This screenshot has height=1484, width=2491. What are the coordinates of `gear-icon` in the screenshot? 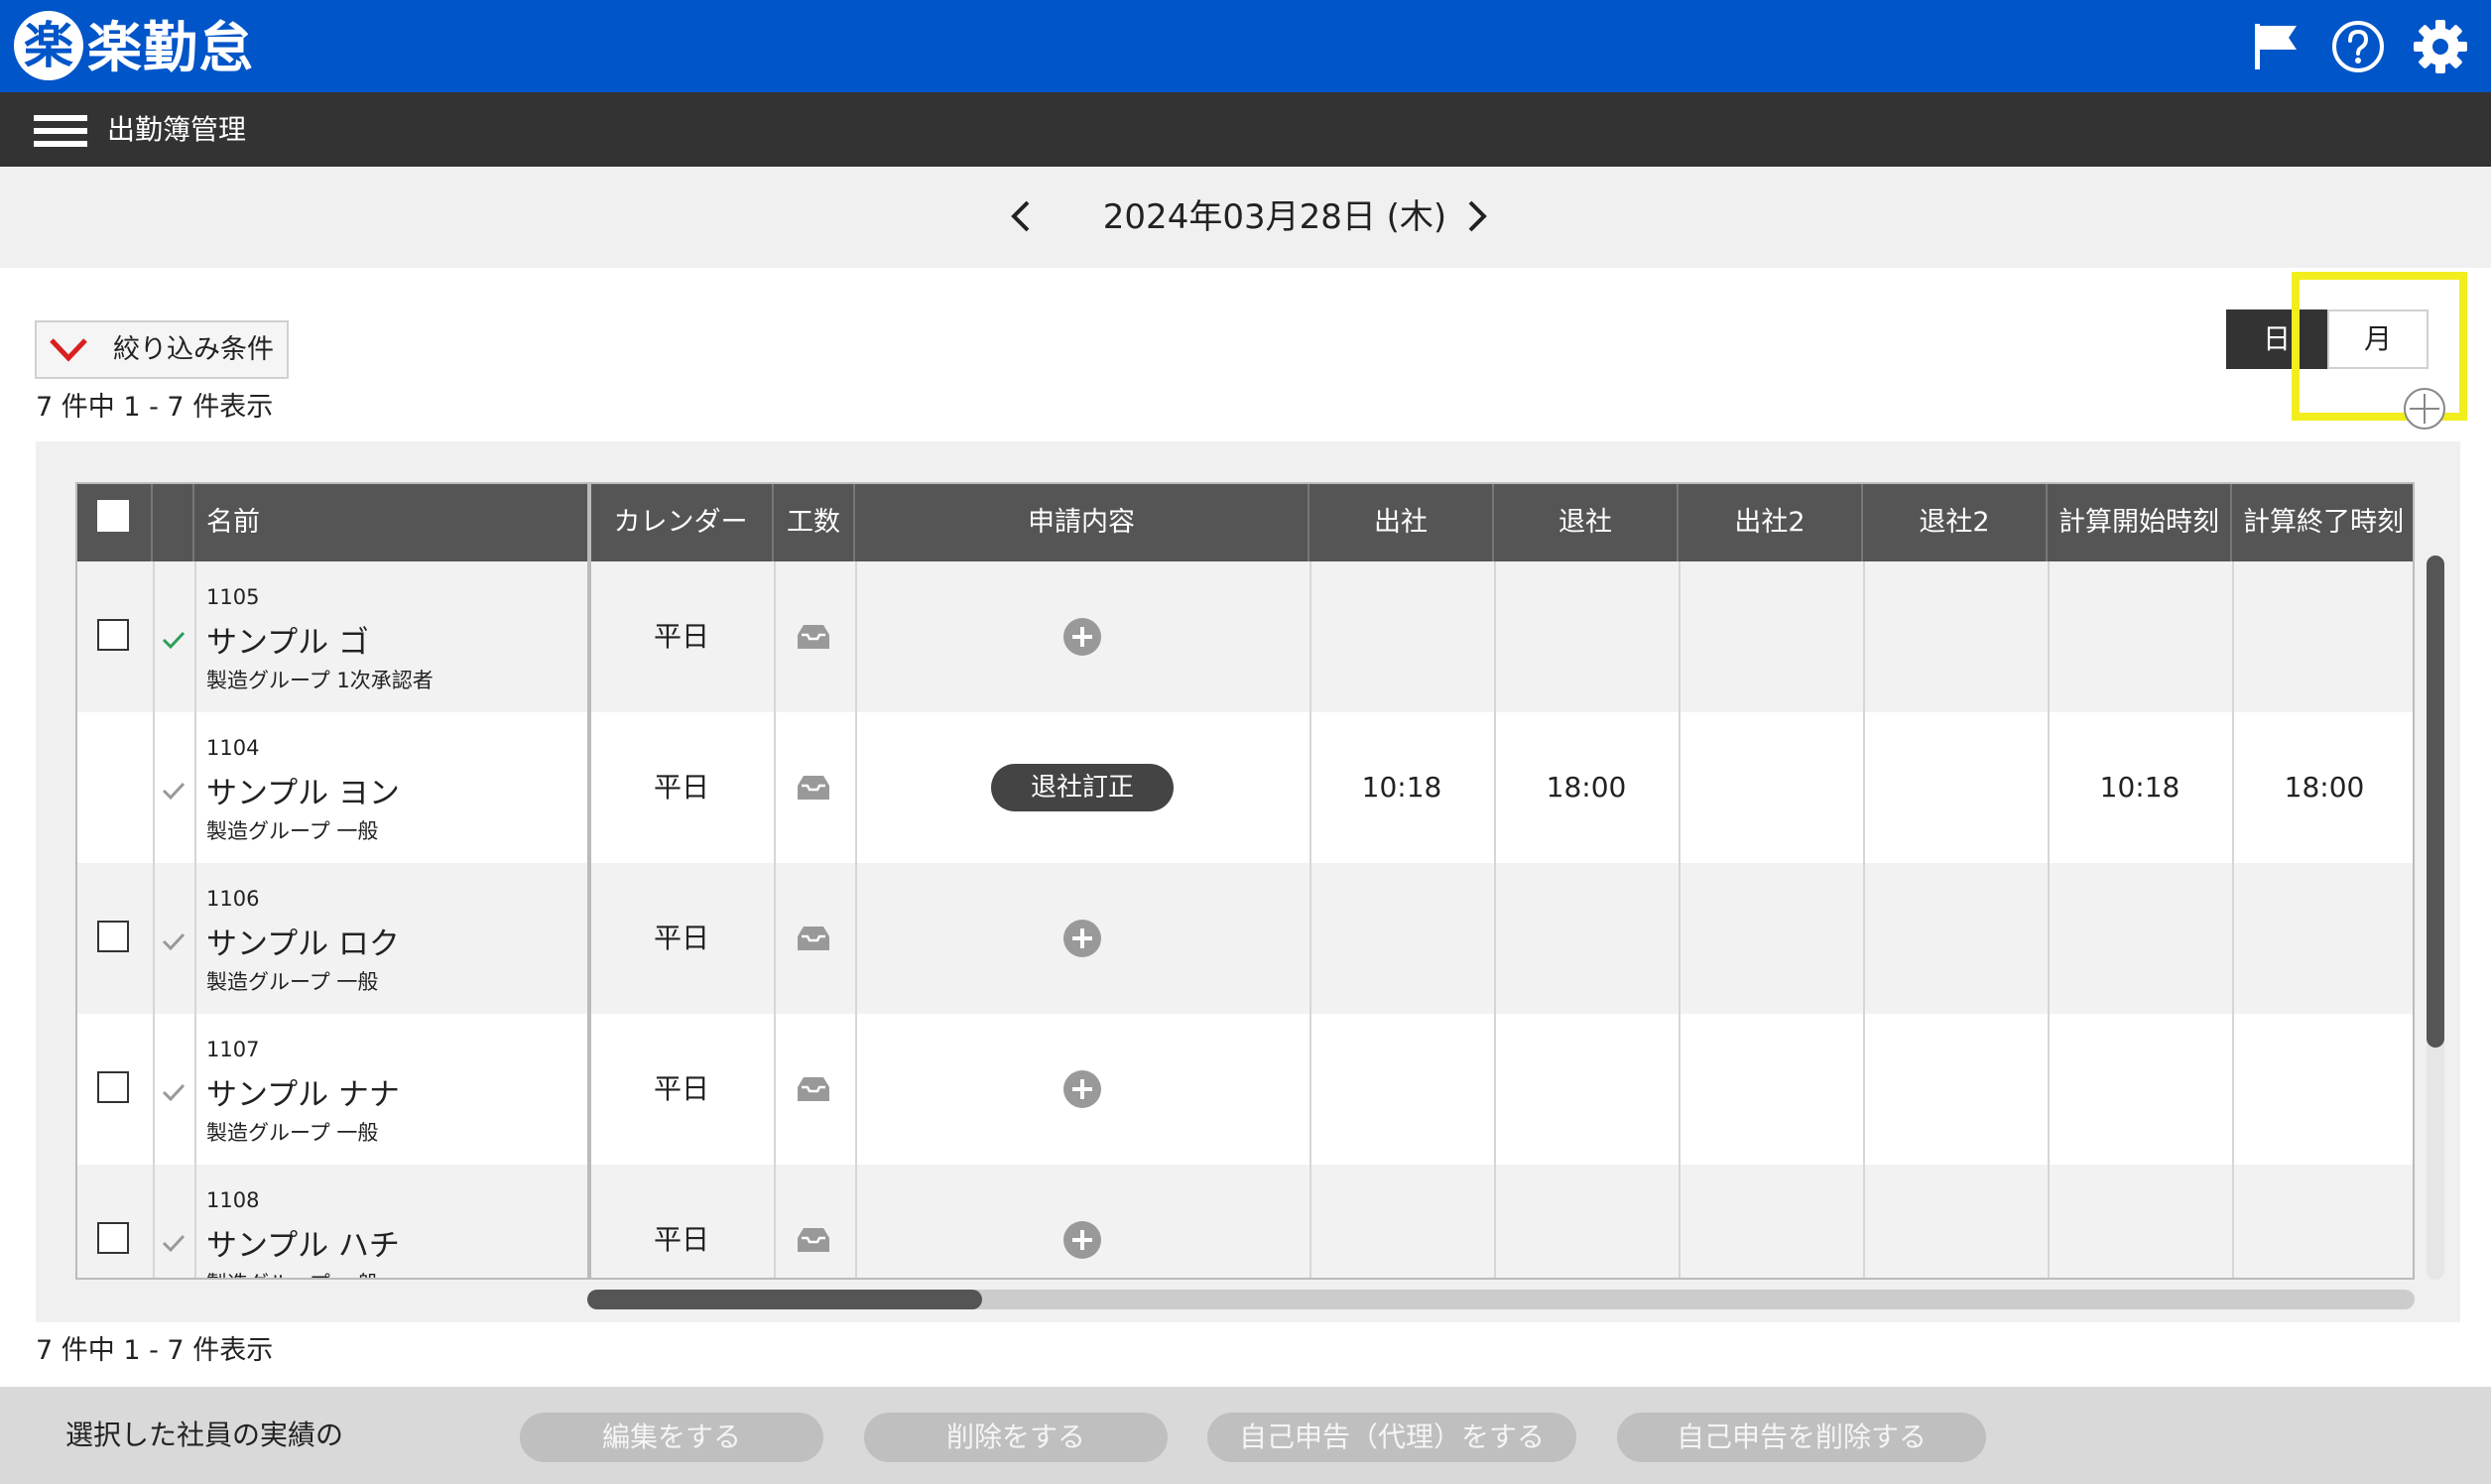 It's located at (2440, 46).